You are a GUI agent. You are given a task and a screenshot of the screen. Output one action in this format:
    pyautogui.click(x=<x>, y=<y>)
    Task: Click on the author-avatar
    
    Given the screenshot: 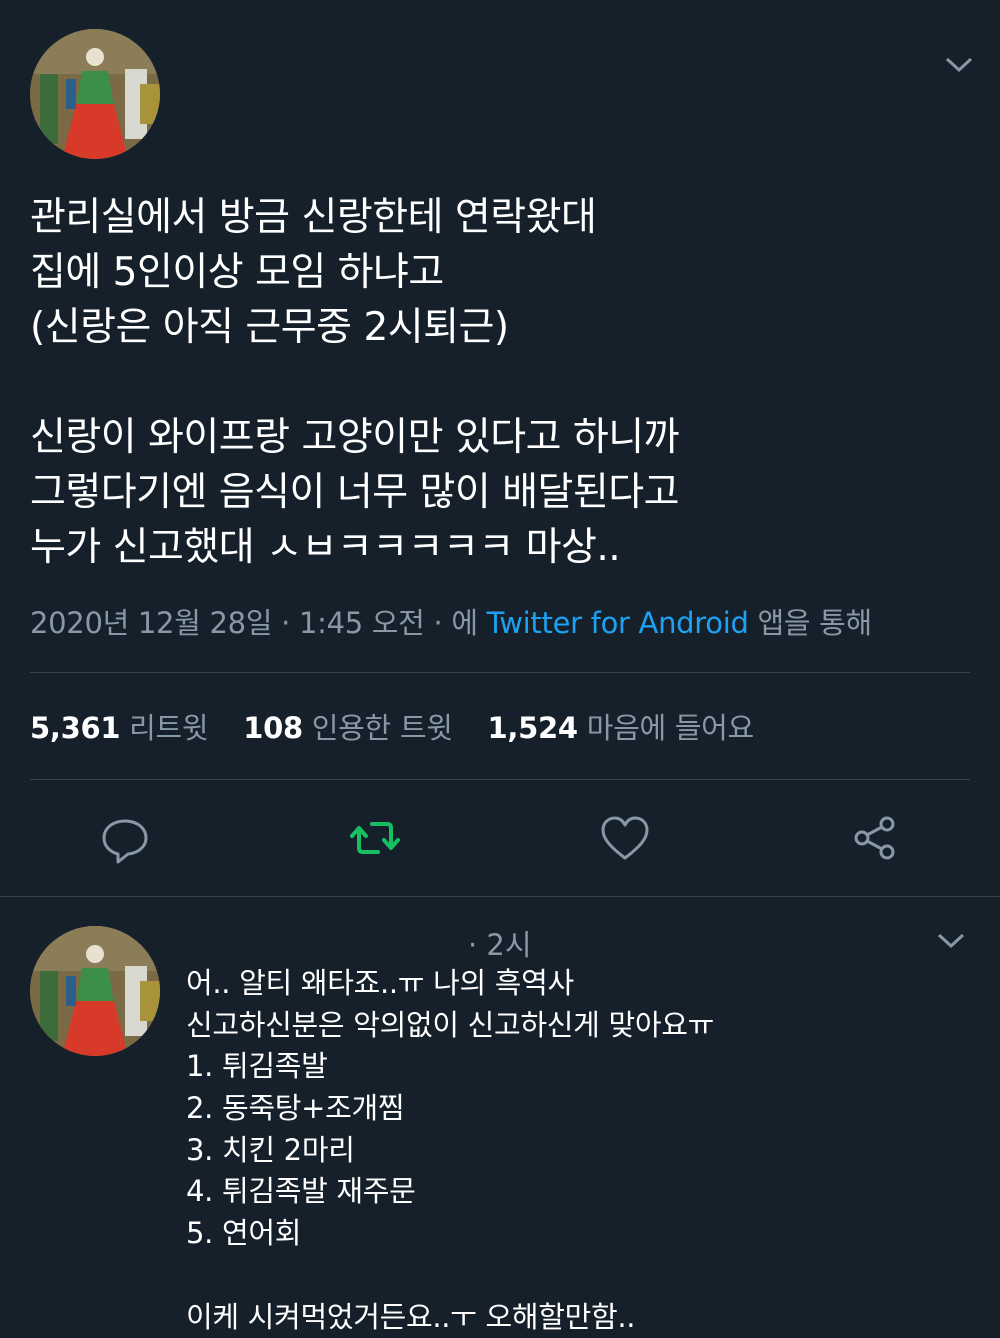 What is the action you would take?
    pyautogui.click(x=95, y=94)
    